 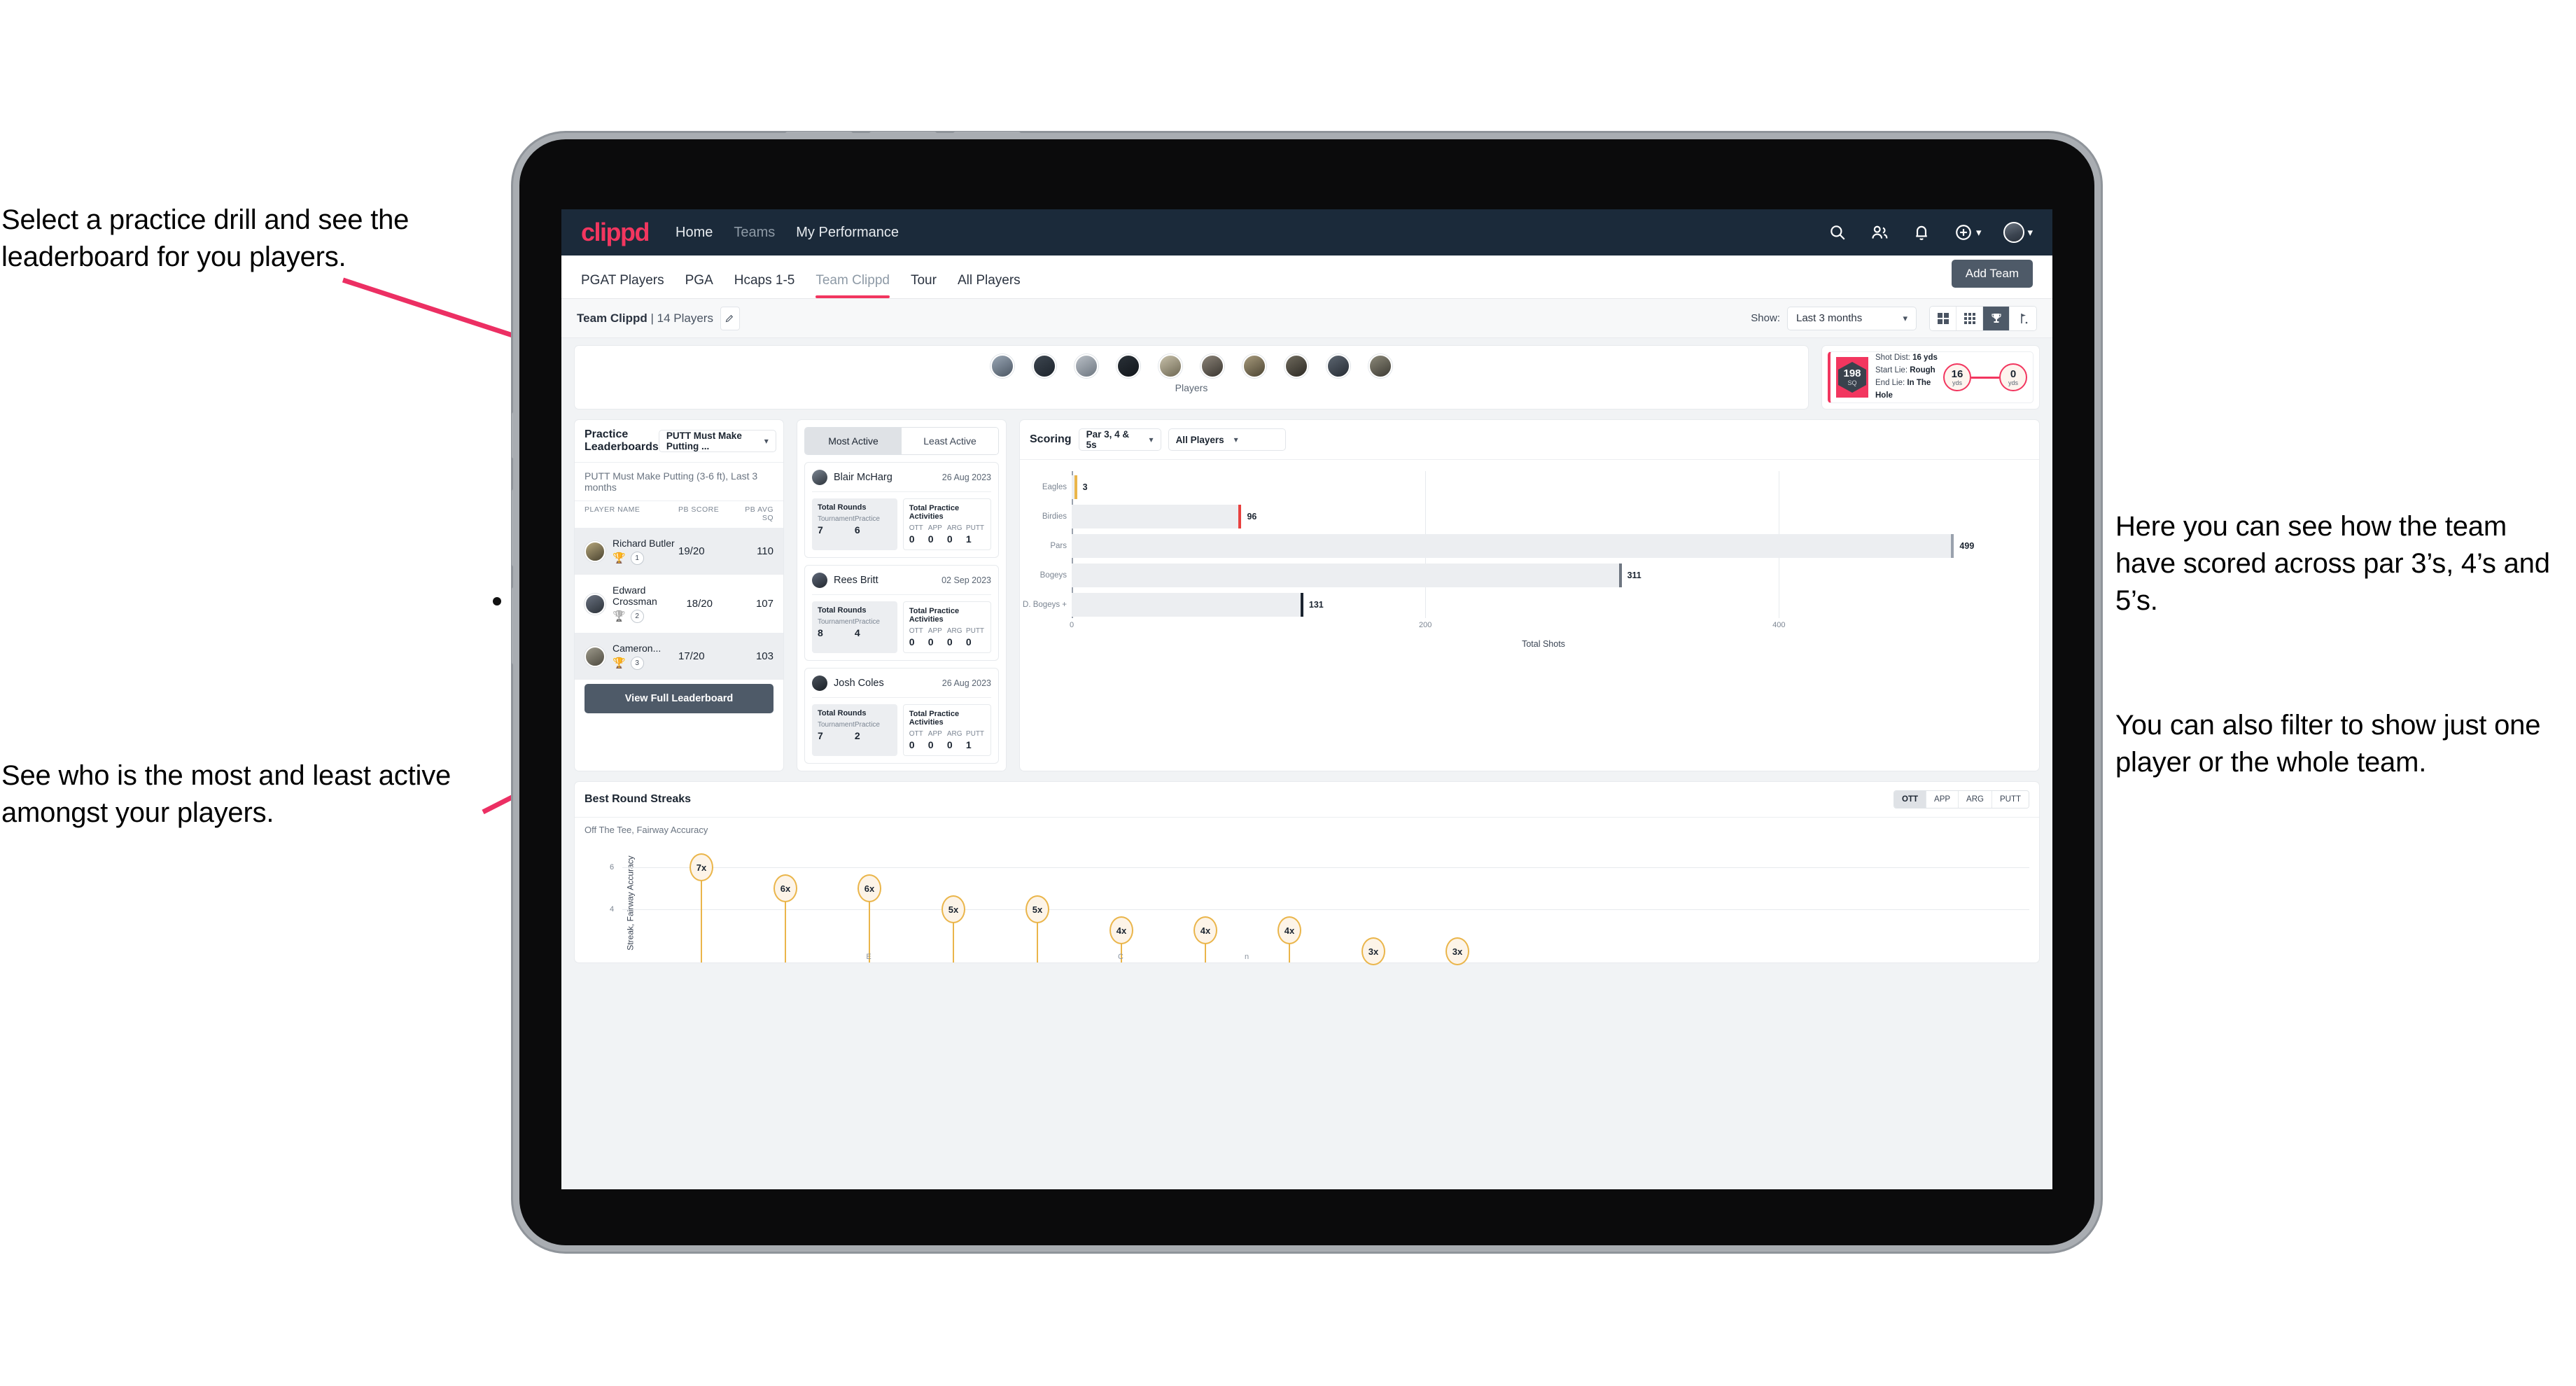 I want to click on drill-select: PUTT Must Make Putting ... ▾, so click(x=717, y=441).